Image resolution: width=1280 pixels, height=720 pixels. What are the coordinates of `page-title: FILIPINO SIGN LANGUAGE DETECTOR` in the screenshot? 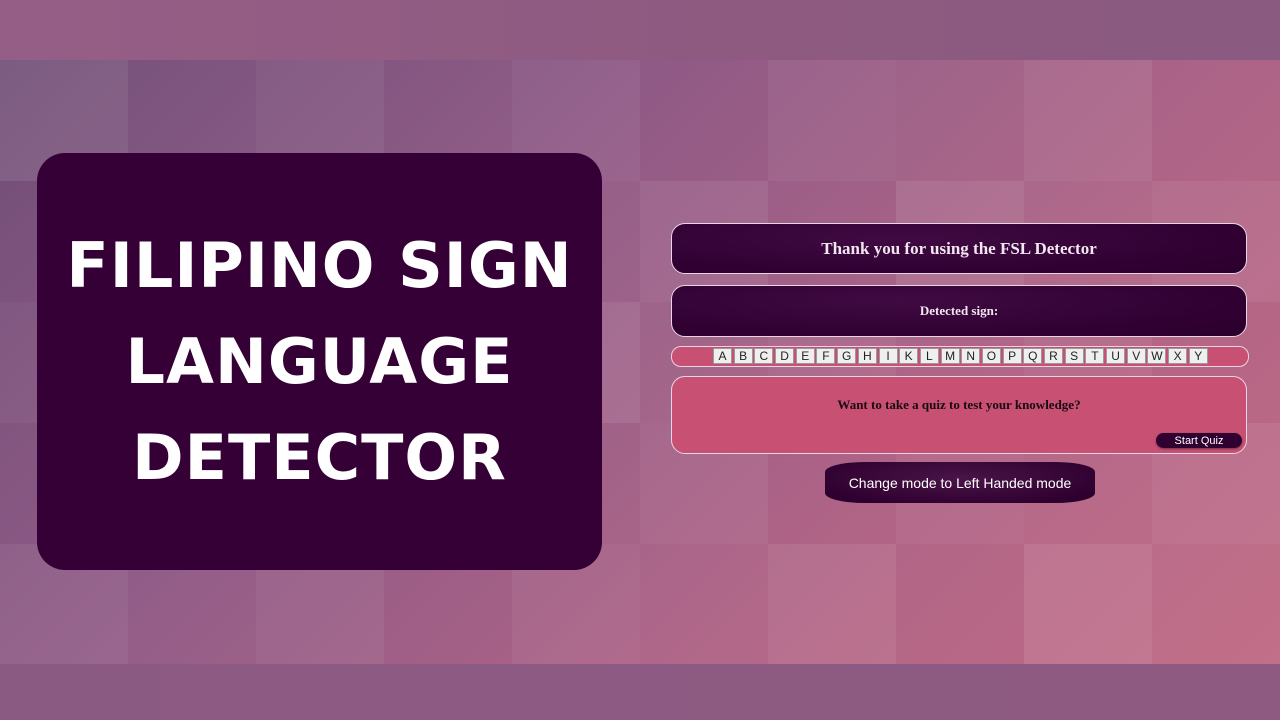 It's located at (319, 361).